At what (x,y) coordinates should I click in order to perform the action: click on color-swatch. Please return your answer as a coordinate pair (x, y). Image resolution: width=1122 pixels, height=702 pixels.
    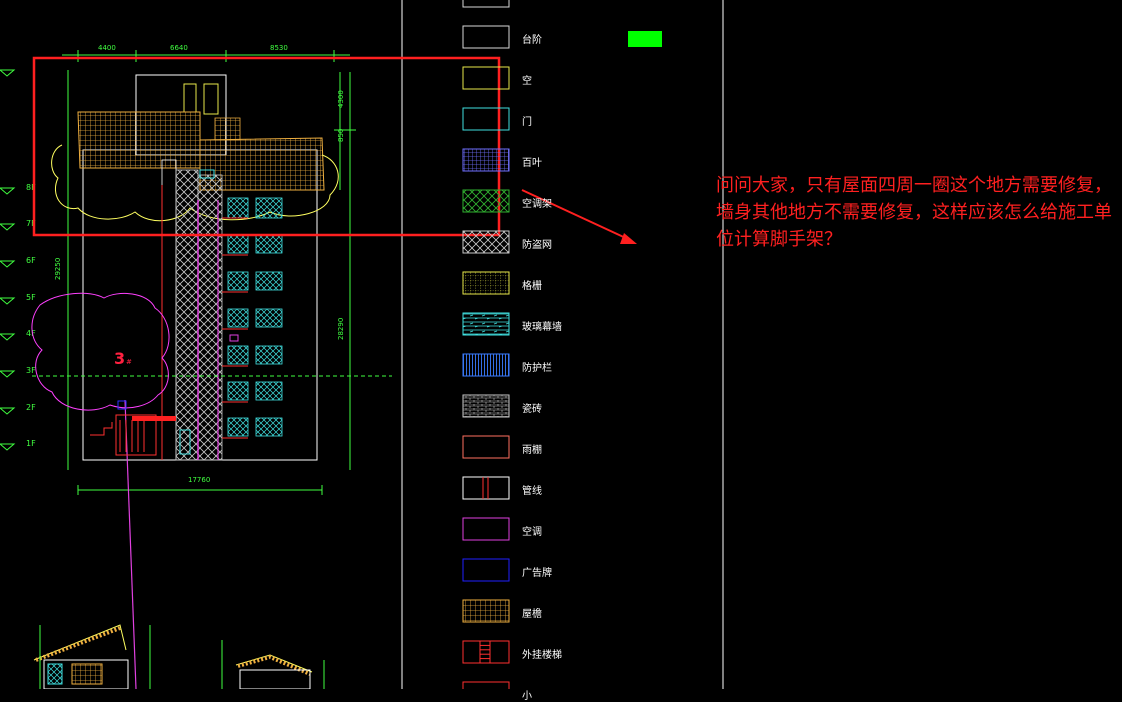
    Looking at the image, I should click on (645, 39).